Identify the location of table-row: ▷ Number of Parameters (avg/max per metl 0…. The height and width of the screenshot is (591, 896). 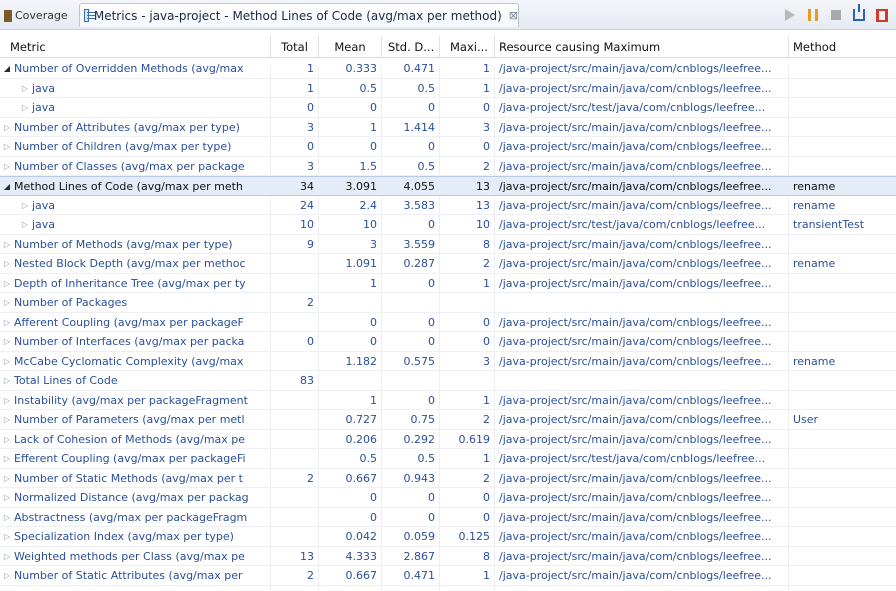
(448, 420).